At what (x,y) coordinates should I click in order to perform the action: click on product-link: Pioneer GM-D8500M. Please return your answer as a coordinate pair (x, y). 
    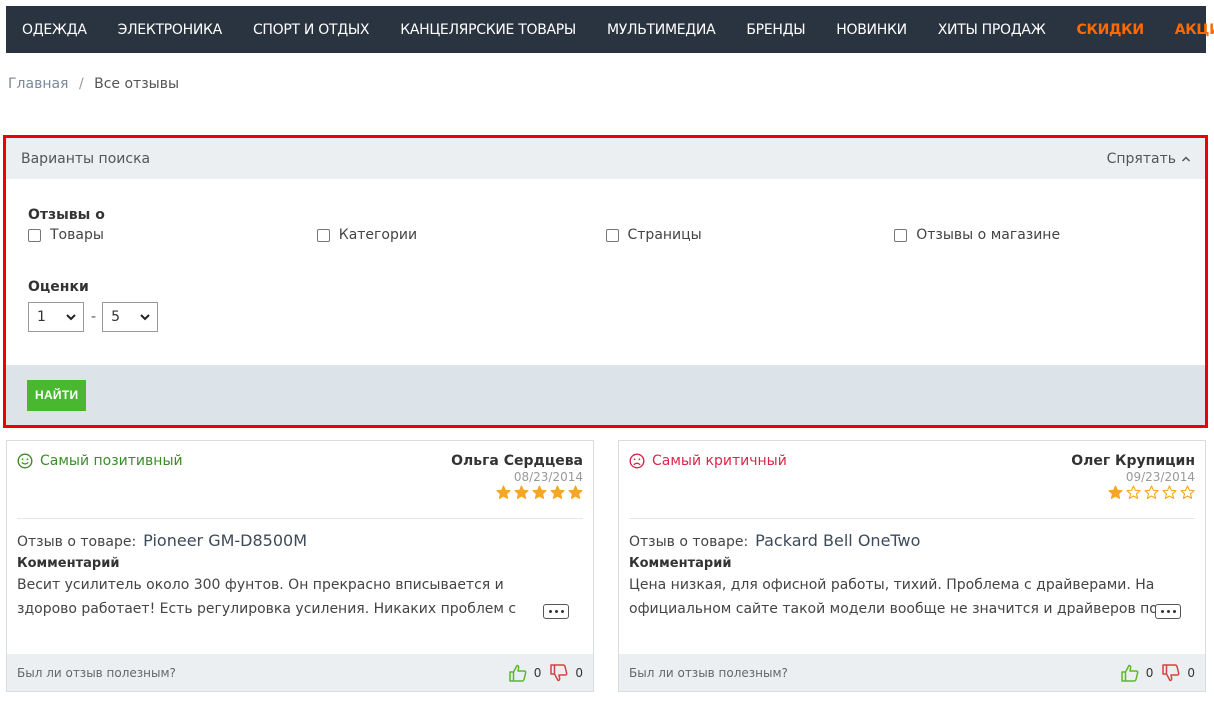
    Looking at the image, I should click on (225, 540).